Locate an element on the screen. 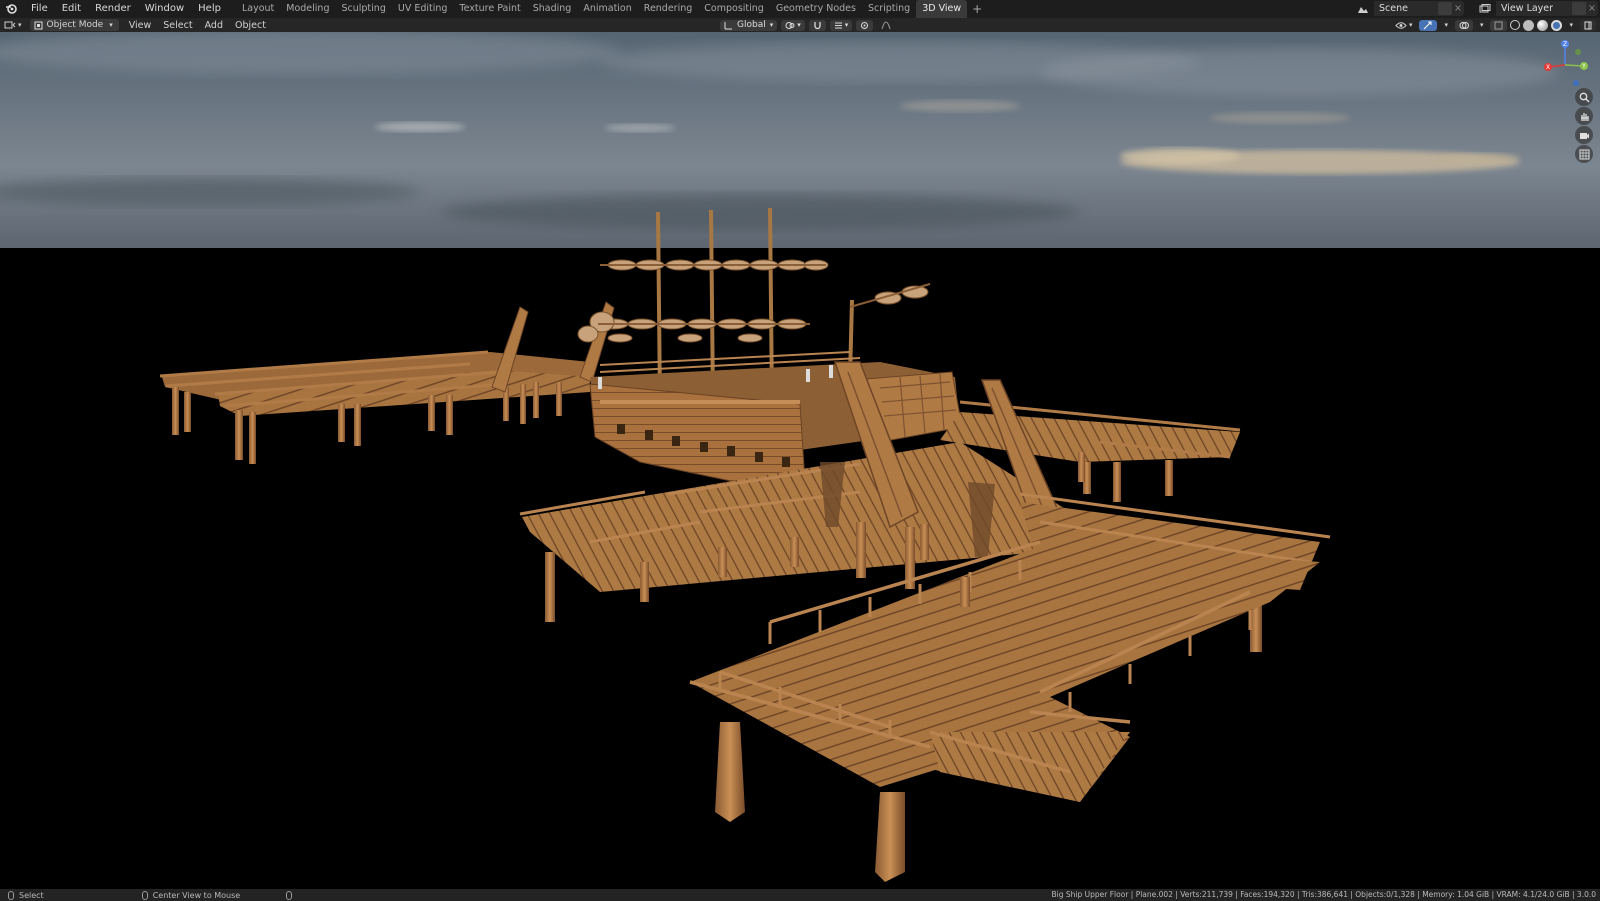  proportional-edit-toggle is located at coordinates (865, 25).